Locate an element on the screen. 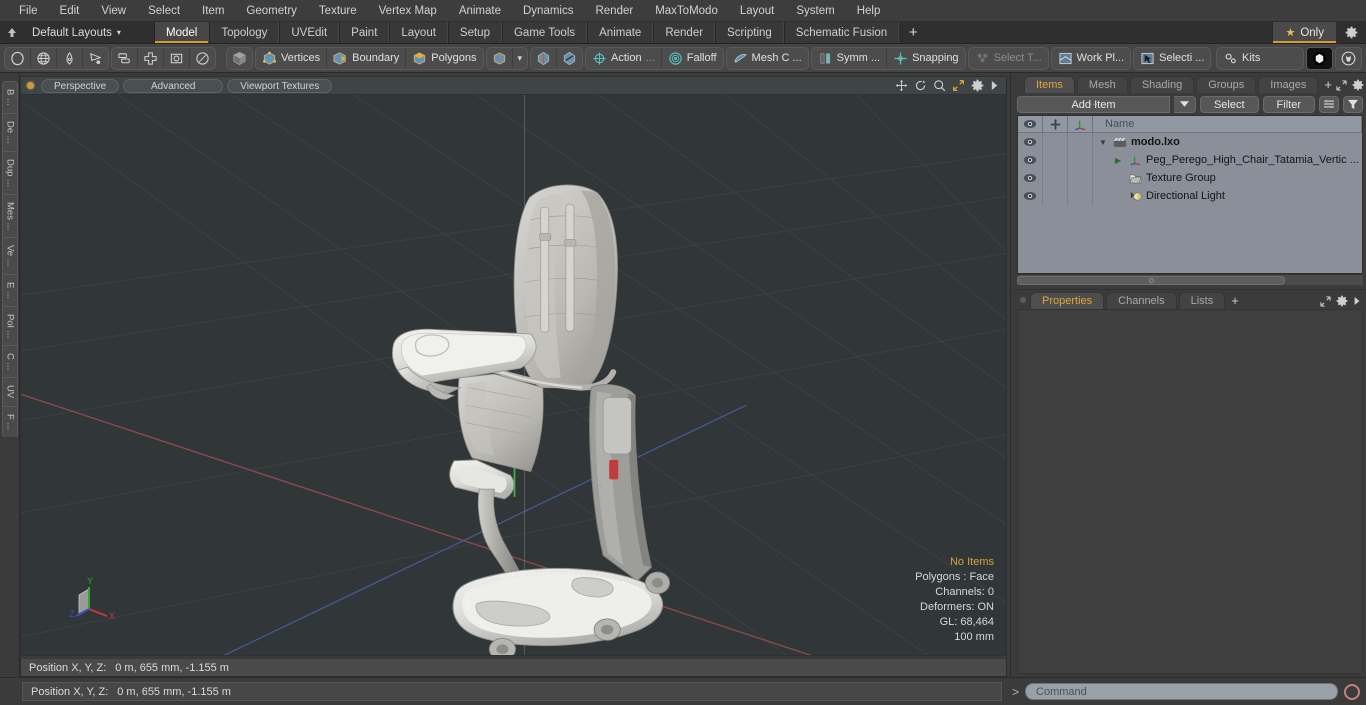 This screenshot has width=1366, height=705. globe-tool-icon is located at coordinates (44, 58).